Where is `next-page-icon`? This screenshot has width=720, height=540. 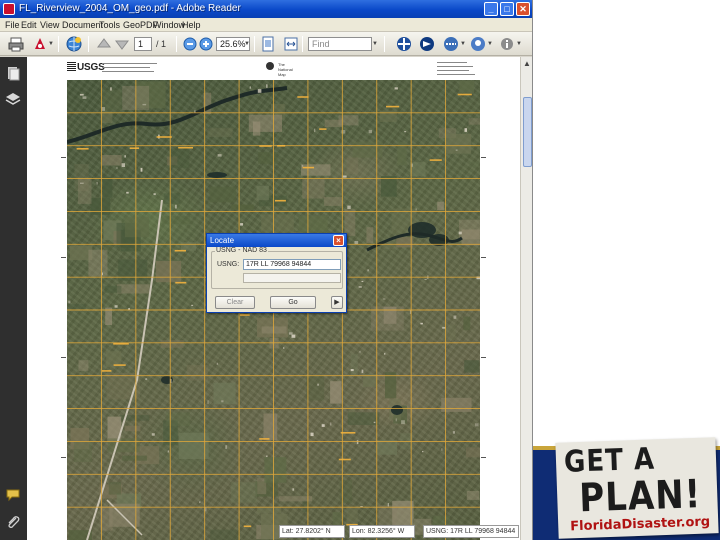
next-page-icon is located at coordinates (122, 44).